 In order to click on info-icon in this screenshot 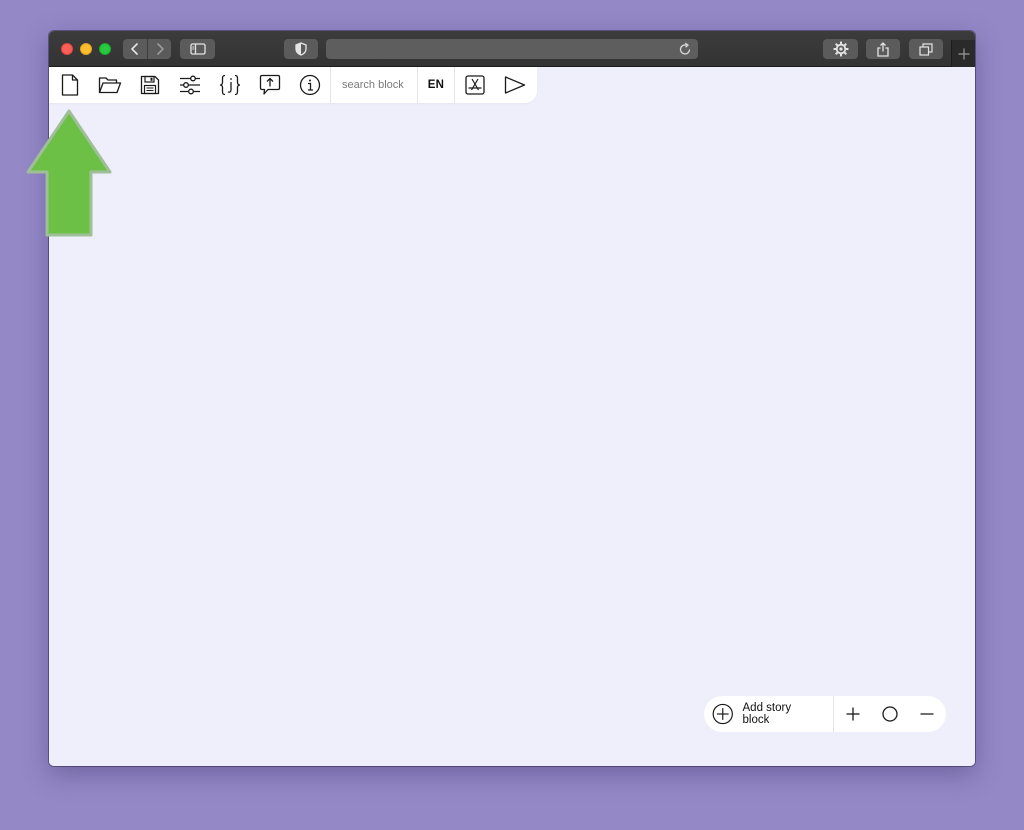, I will do `click(310, 85)`.